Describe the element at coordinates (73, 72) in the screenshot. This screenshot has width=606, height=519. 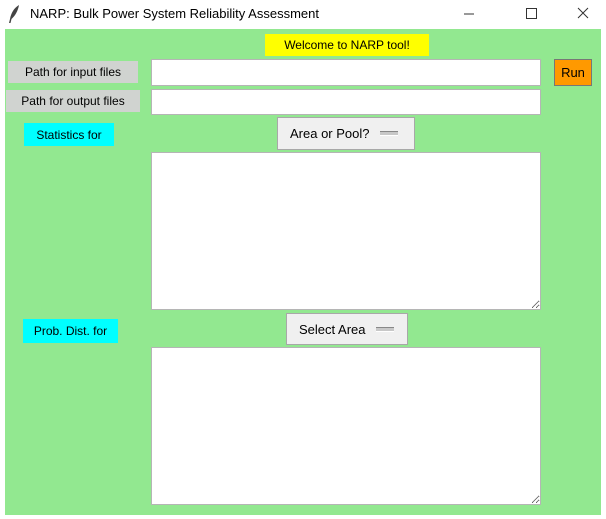
I see `input-path-label: Path for input files` at that location.